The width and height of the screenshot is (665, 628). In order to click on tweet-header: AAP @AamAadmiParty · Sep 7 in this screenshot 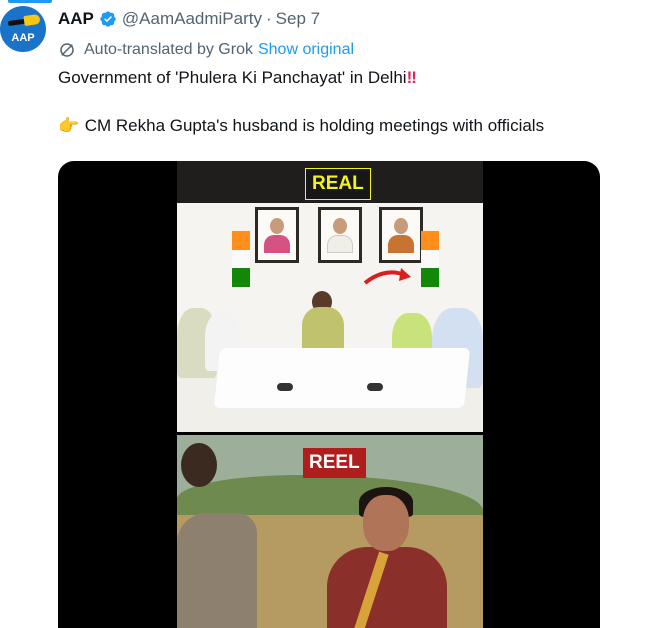, I will do `click(189, 19)`.